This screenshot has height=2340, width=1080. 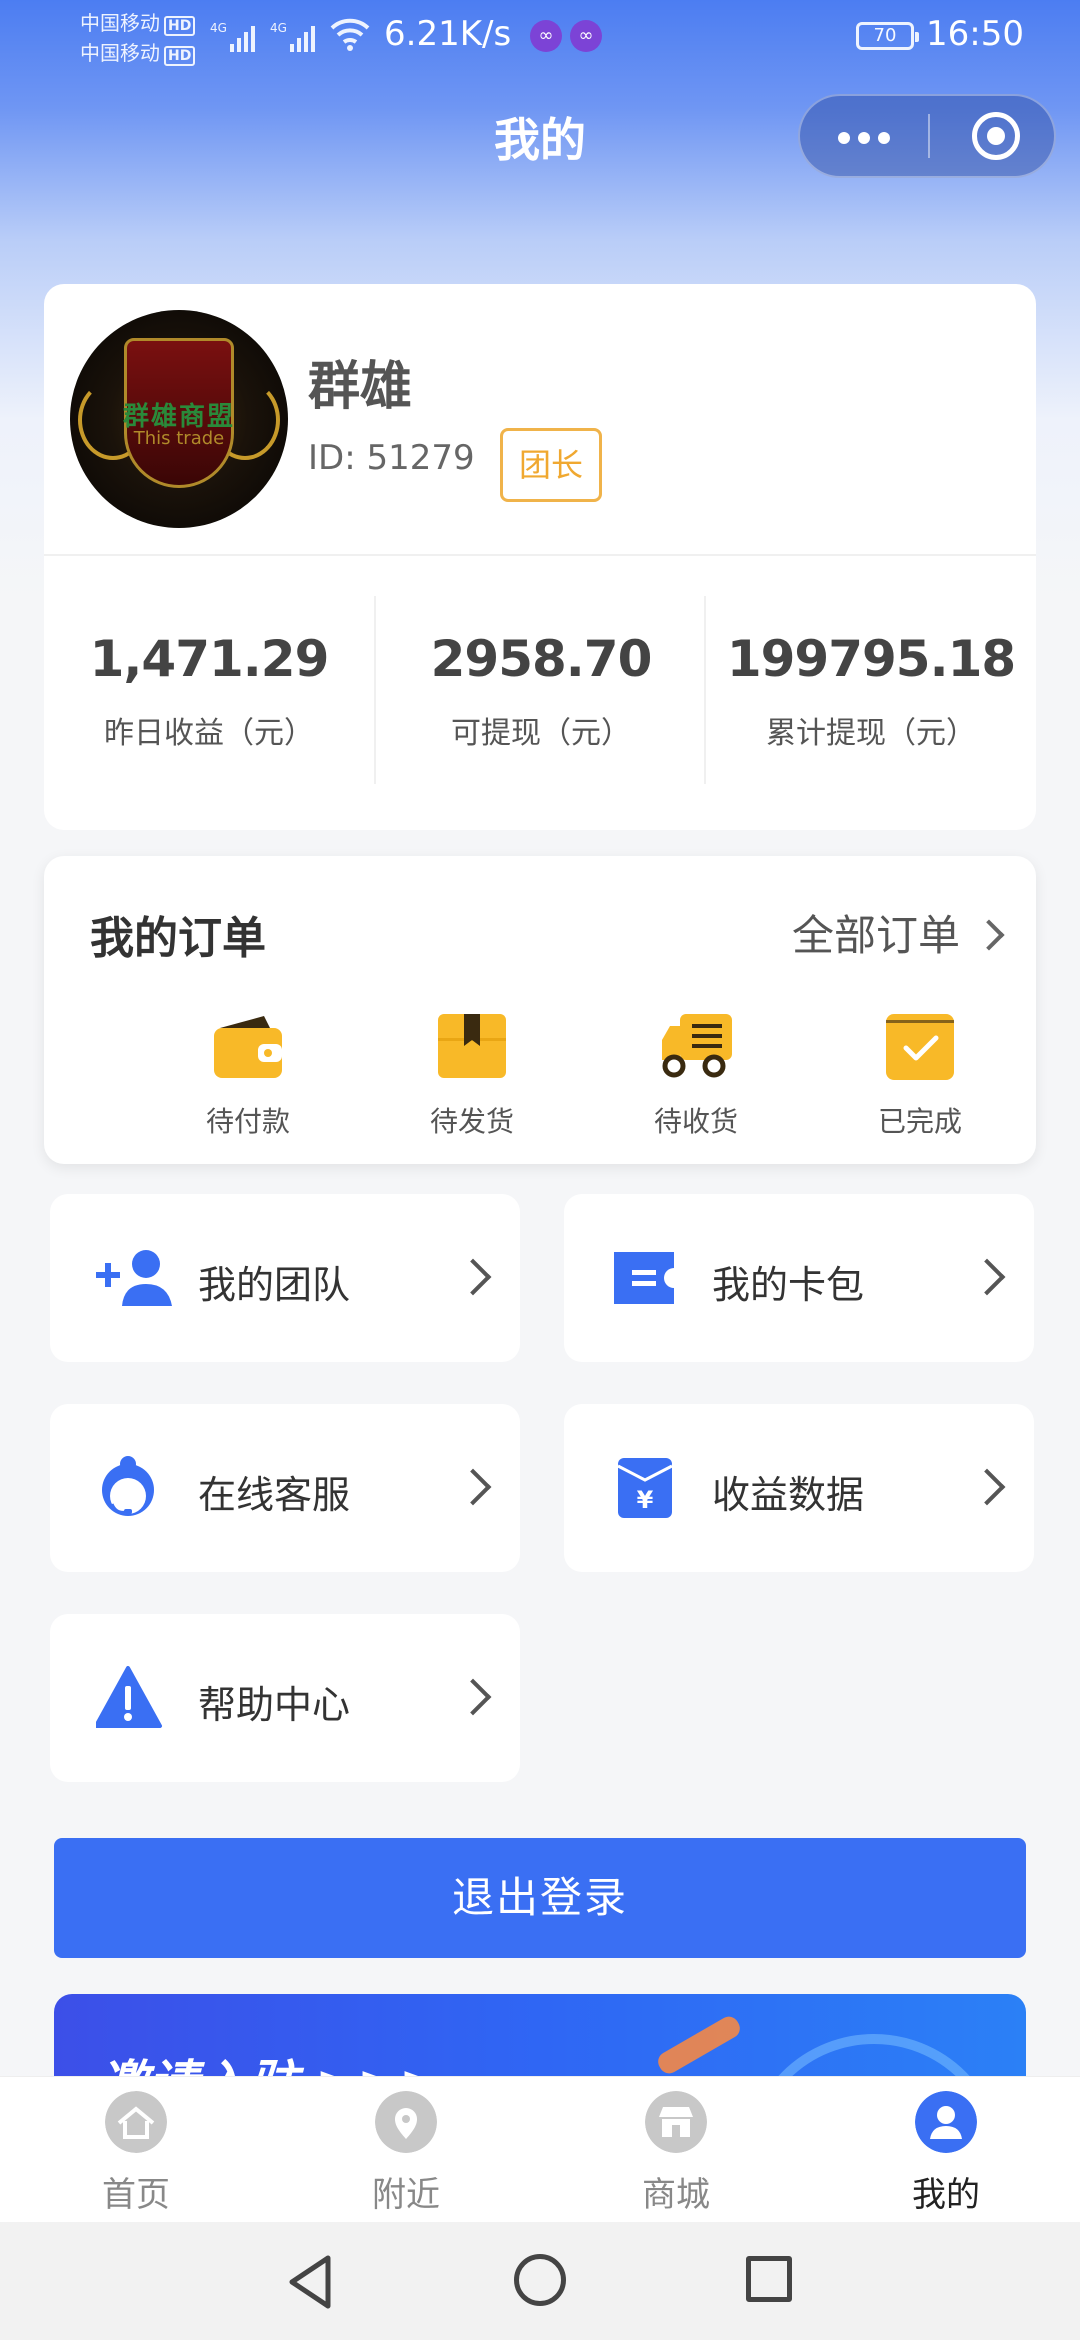 What do you see at coordinates (179, 438) in the screenshot?
I see `avatar-logo-subtext: This trade` at bounding box center [179, 438].